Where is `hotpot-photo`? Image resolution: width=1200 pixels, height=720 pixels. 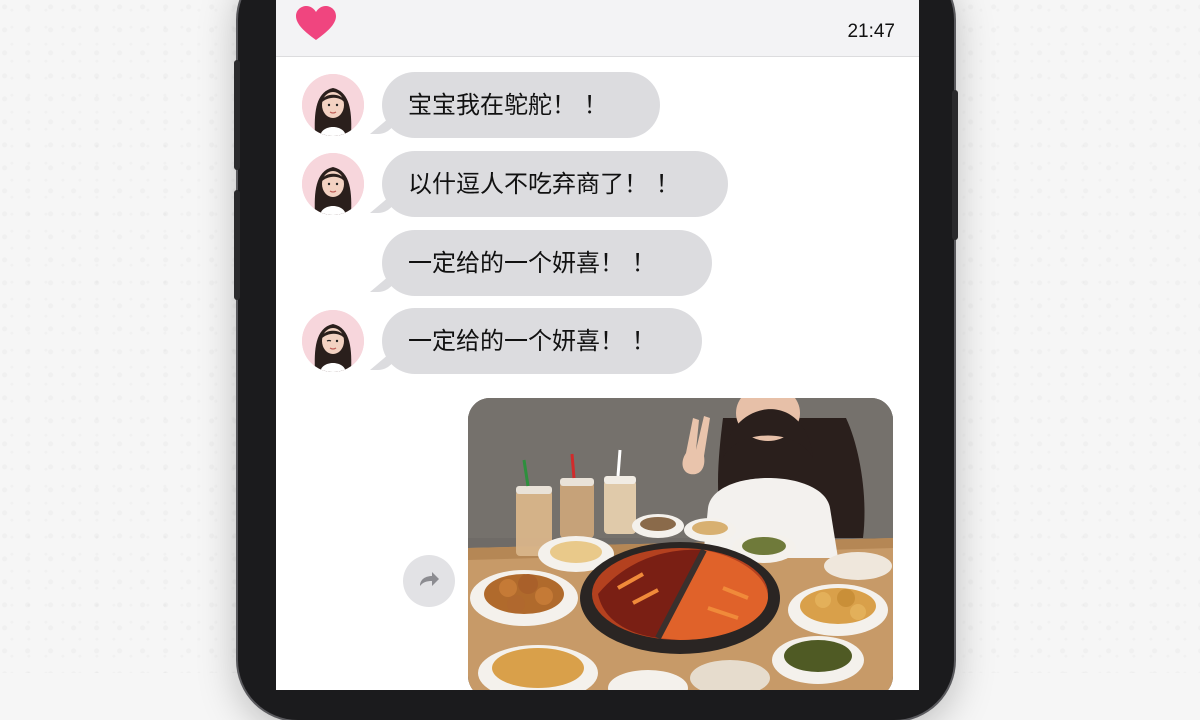 hotpot-photo is located at coordinates (680, 544).